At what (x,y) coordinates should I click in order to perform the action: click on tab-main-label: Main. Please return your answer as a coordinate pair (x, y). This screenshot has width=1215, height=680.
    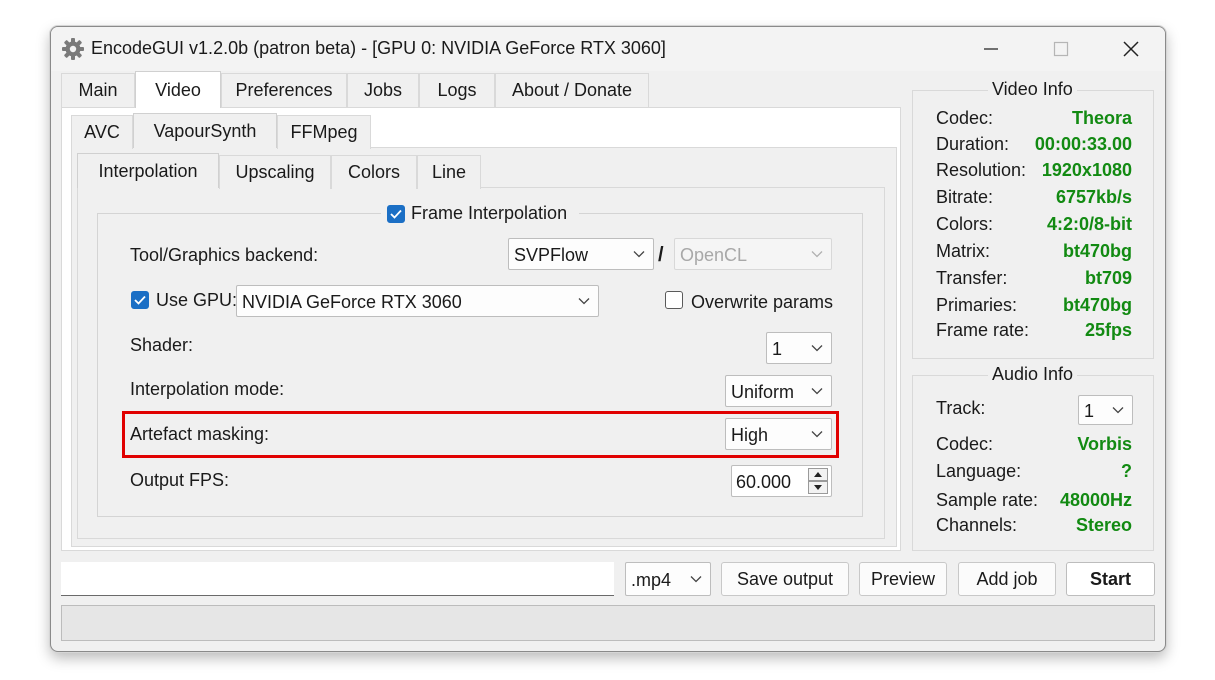
    Looking at the image, I should click on (98, 90).